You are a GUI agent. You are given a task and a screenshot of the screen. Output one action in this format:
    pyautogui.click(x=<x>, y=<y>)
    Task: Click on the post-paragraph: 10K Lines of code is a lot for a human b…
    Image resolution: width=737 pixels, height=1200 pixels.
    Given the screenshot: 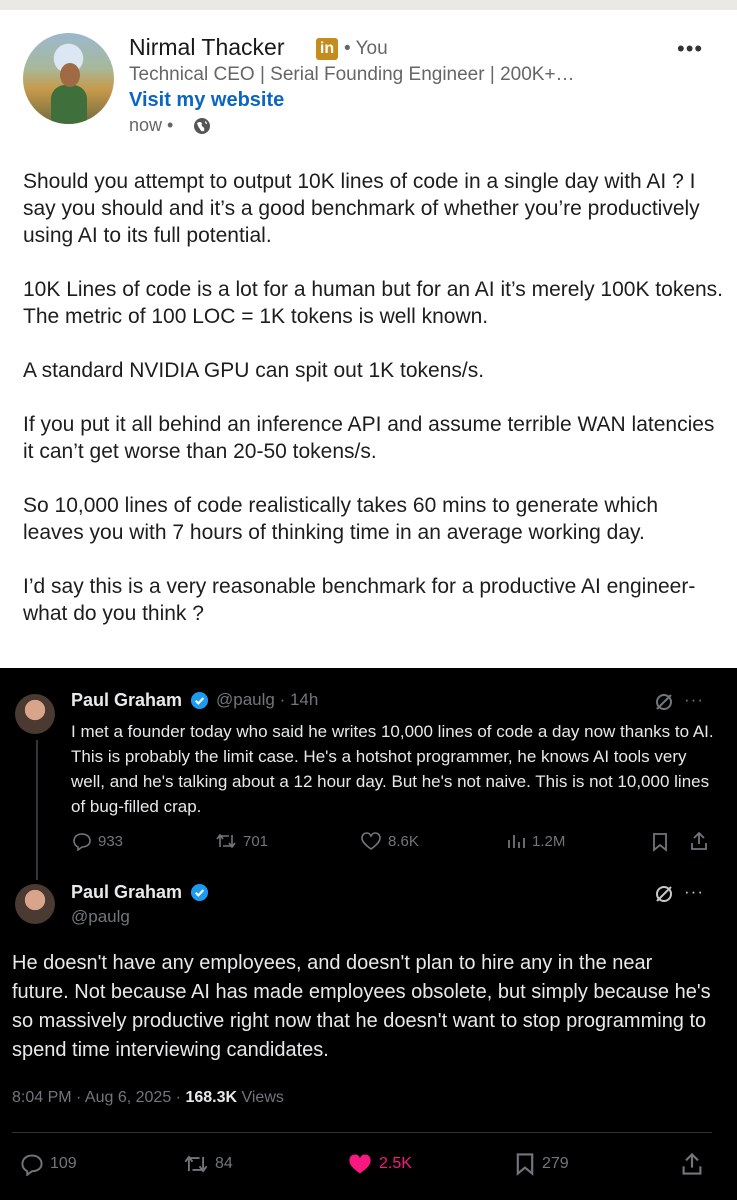 What is the action you would take?
    pyautogui.click(x=373, y=303)
    